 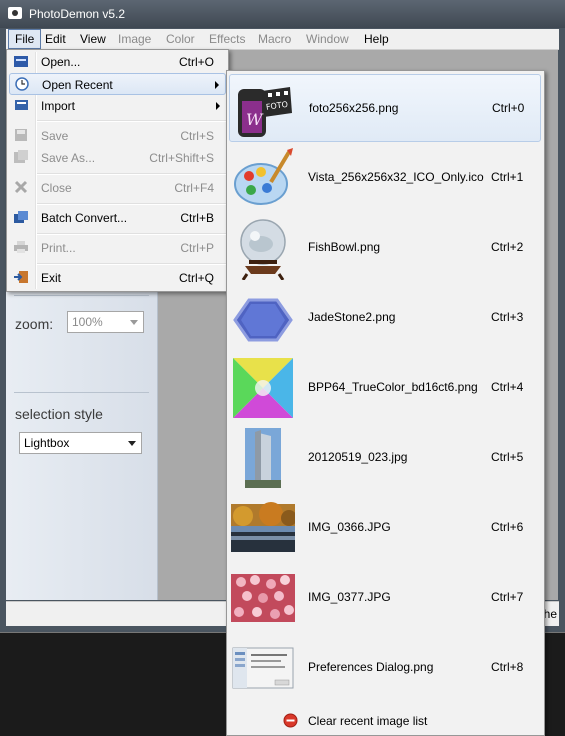 I want to click on save-icon, so click(x=21, y=135).